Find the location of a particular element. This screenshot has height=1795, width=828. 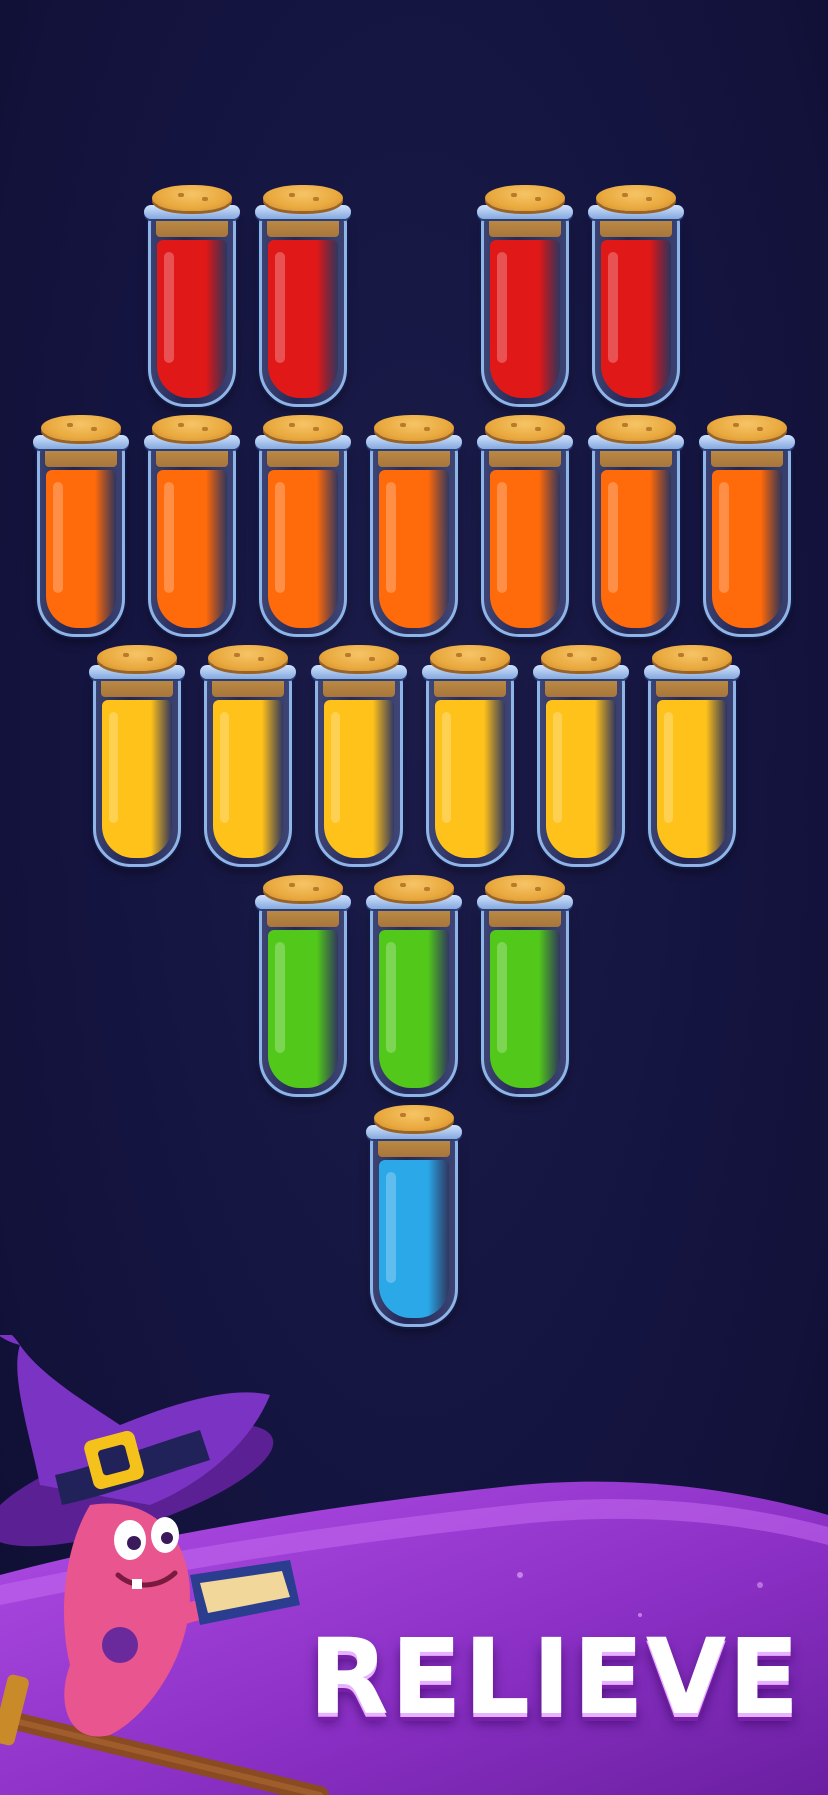

slogan-text: RELIEVE is located at coordinates (555, 1677).